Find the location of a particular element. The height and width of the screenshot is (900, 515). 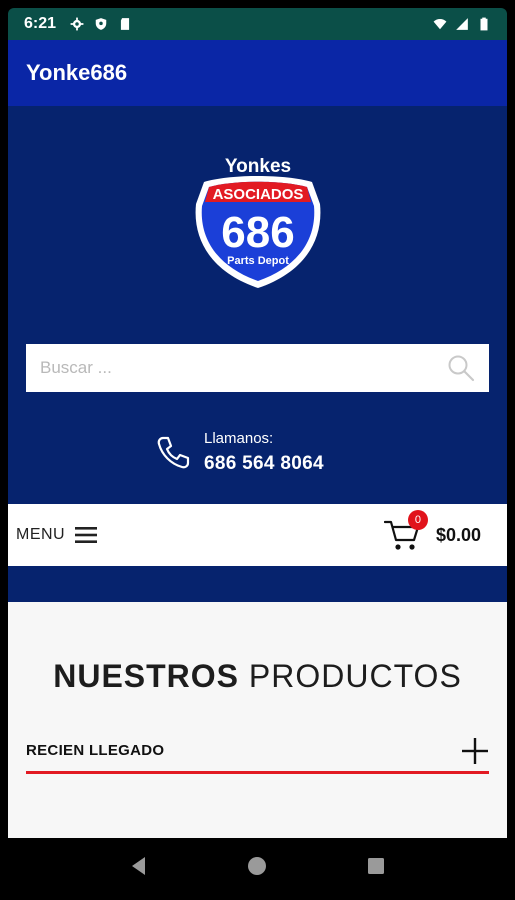

plus-icon is located at coordinates (475, 751).